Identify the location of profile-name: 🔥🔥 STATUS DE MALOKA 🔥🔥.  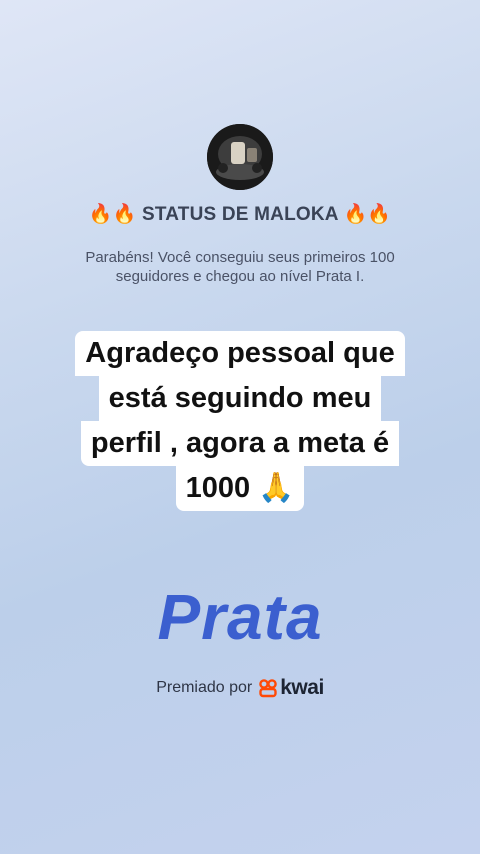
(240, 214).